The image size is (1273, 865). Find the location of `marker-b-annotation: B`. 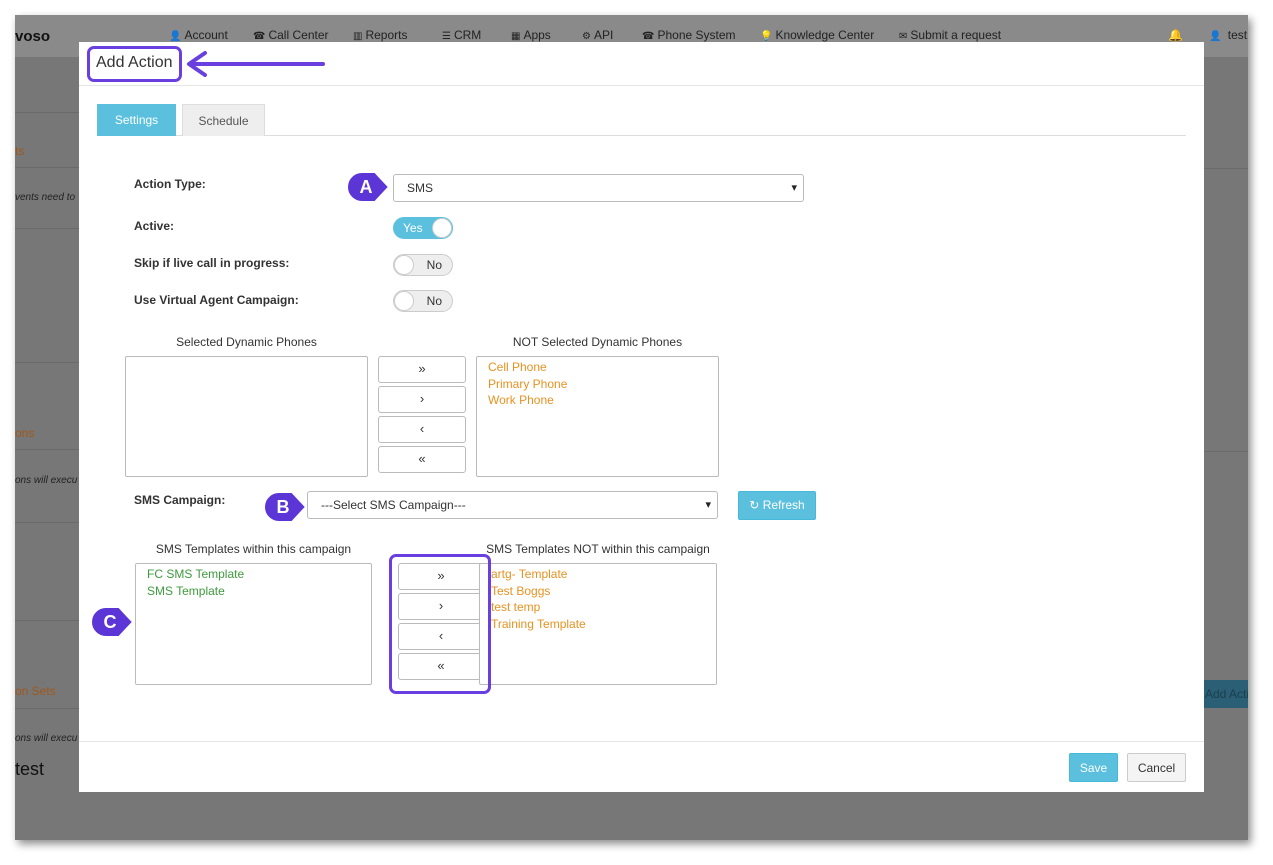

marker-b-annotation: B is located at coordinates (285, 507).